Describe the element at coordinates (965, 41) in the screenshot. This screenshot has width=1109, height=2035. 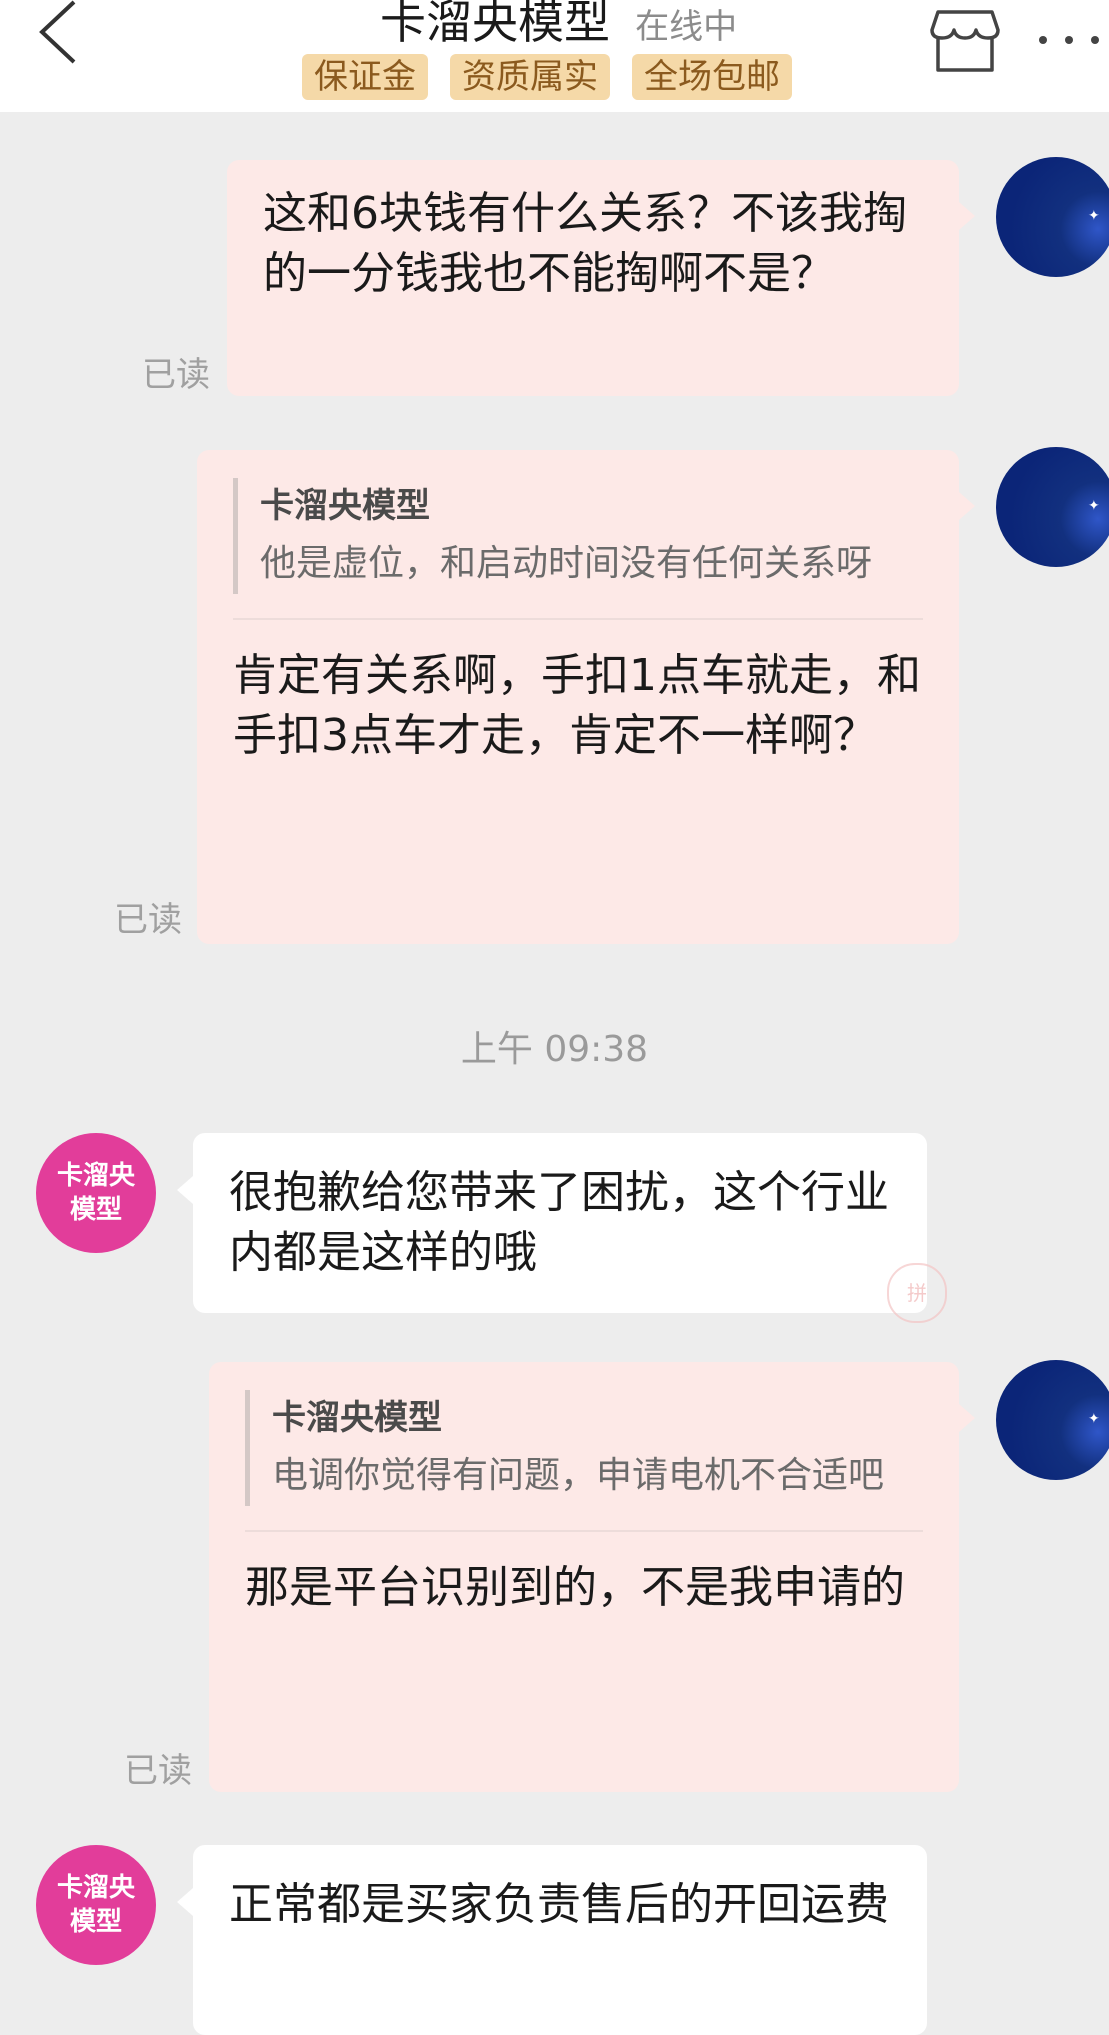
I see `store-icon` at that location.